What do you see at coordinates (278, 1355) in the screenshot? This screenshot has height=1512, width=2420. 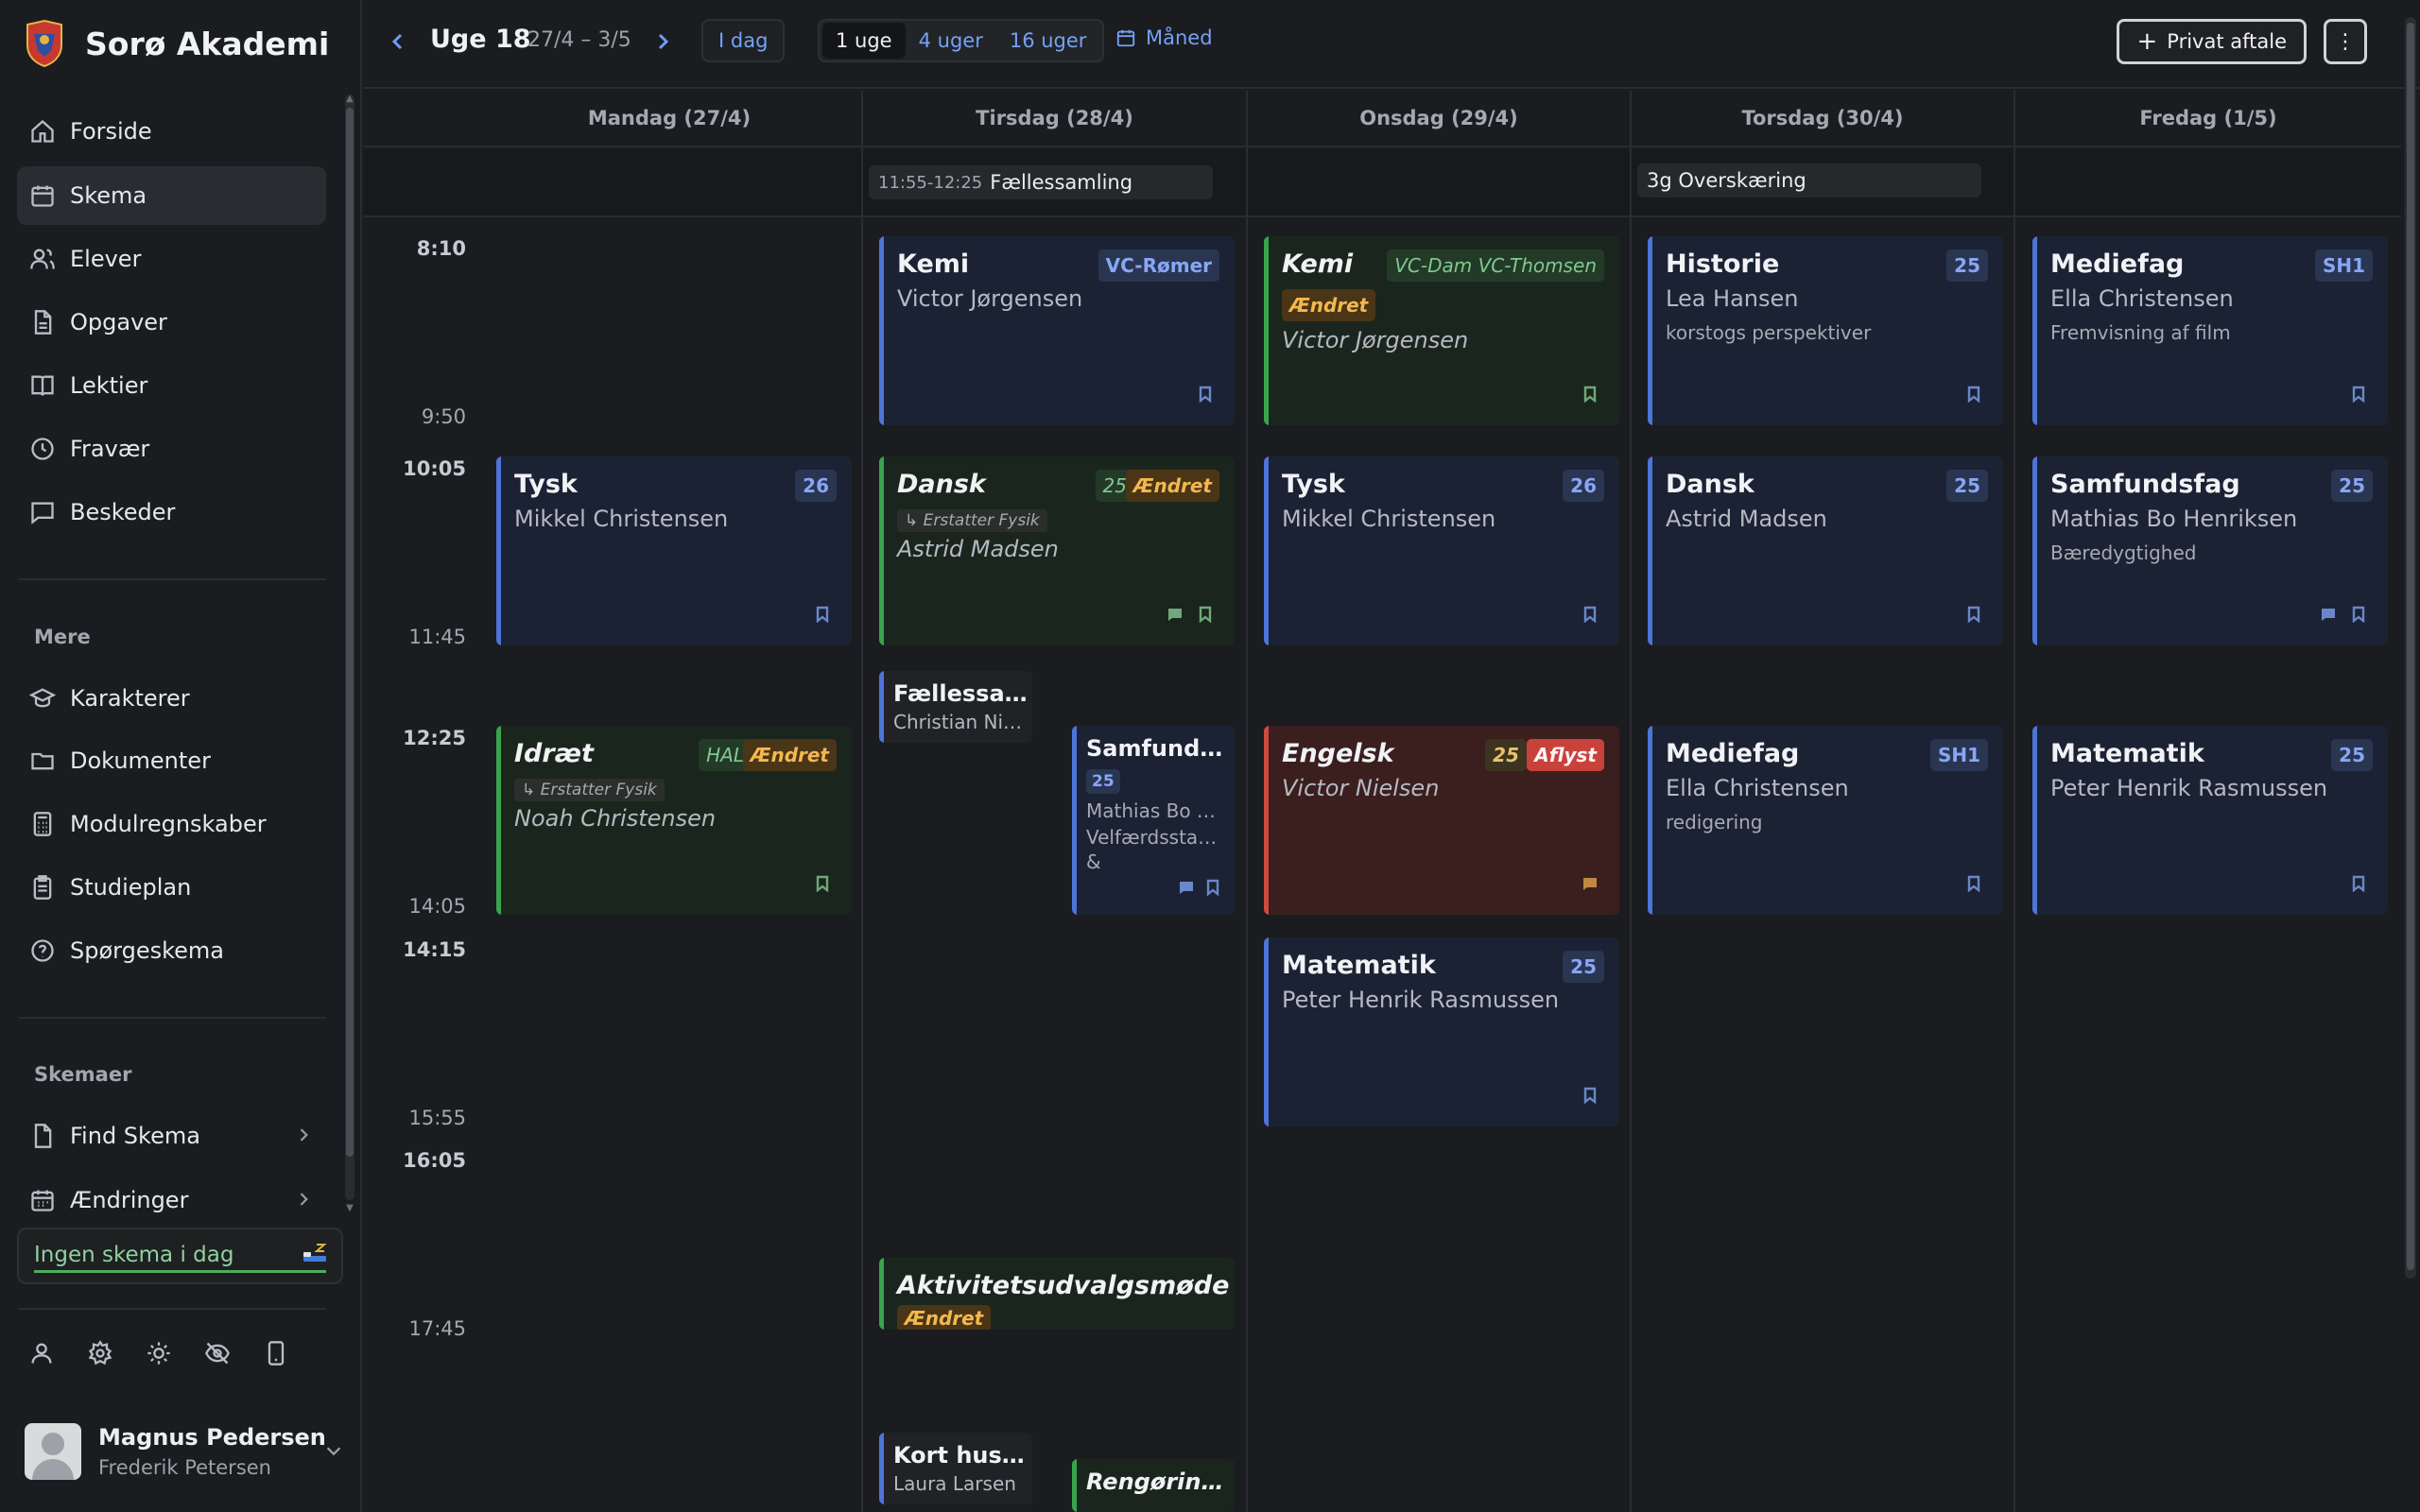 I see `mobile-icon` at bounding box center [278, 1355].